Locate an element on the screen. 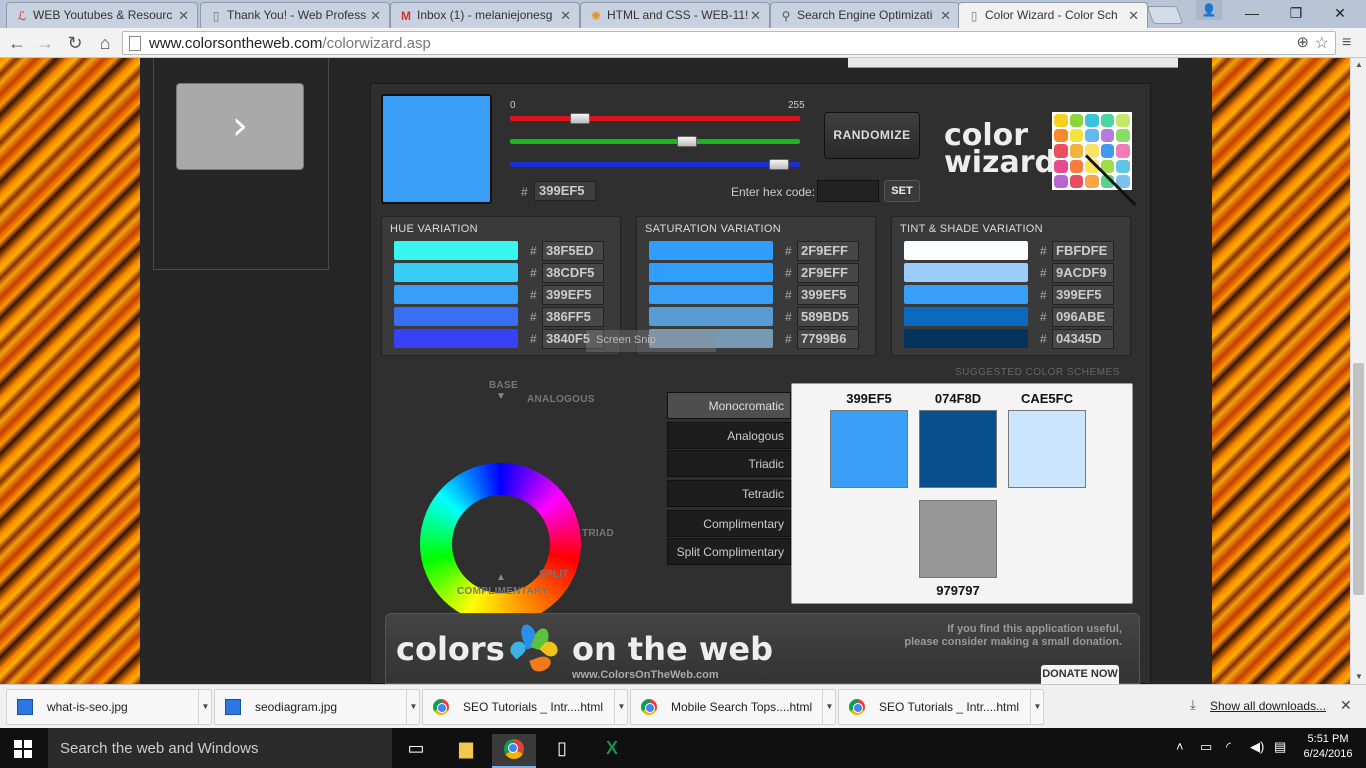  green-slider-handle is located at coordinates (687, 141).